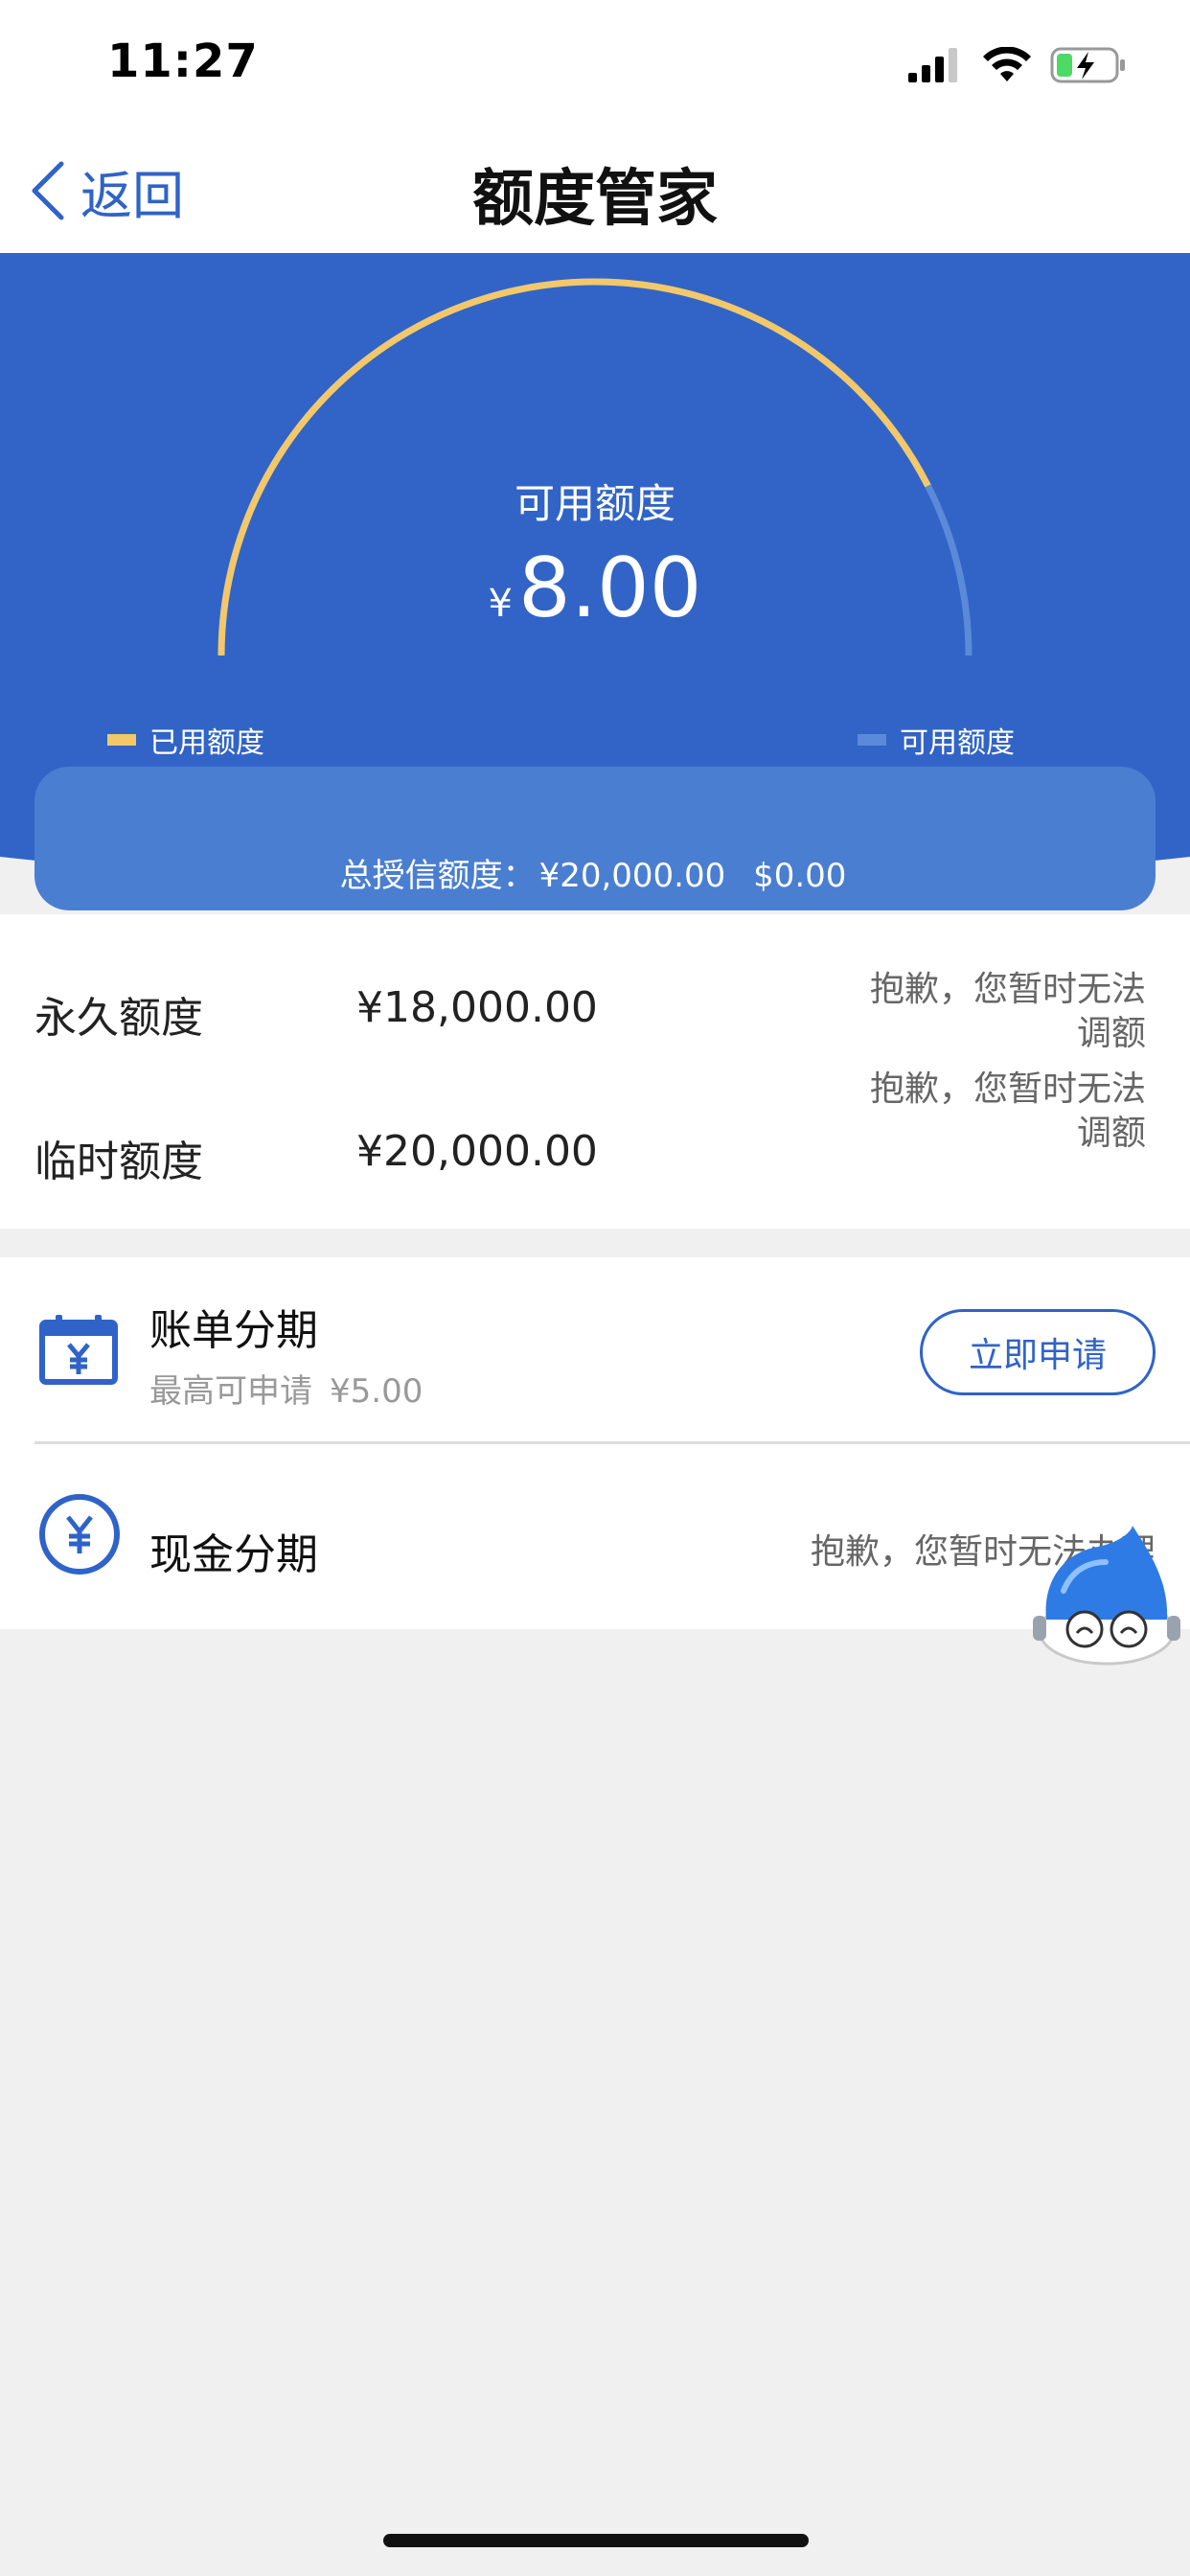 This screenshot has height=2576, width=1190. I want to click on legend-available: 可用额度, so click(936, 740).